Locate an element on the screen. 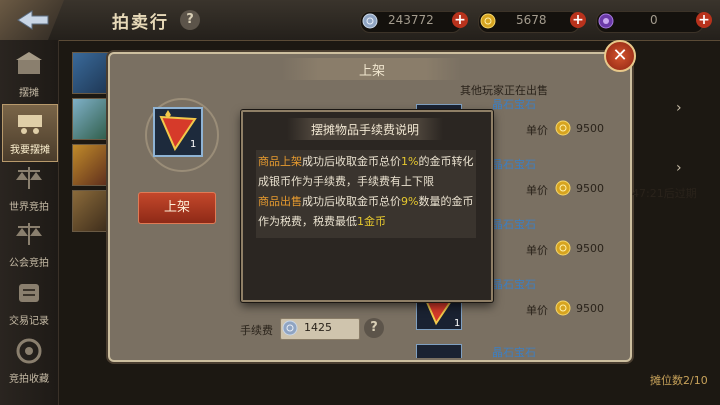  highlight-list: 商品上架 is located at coordinates (280, 161).